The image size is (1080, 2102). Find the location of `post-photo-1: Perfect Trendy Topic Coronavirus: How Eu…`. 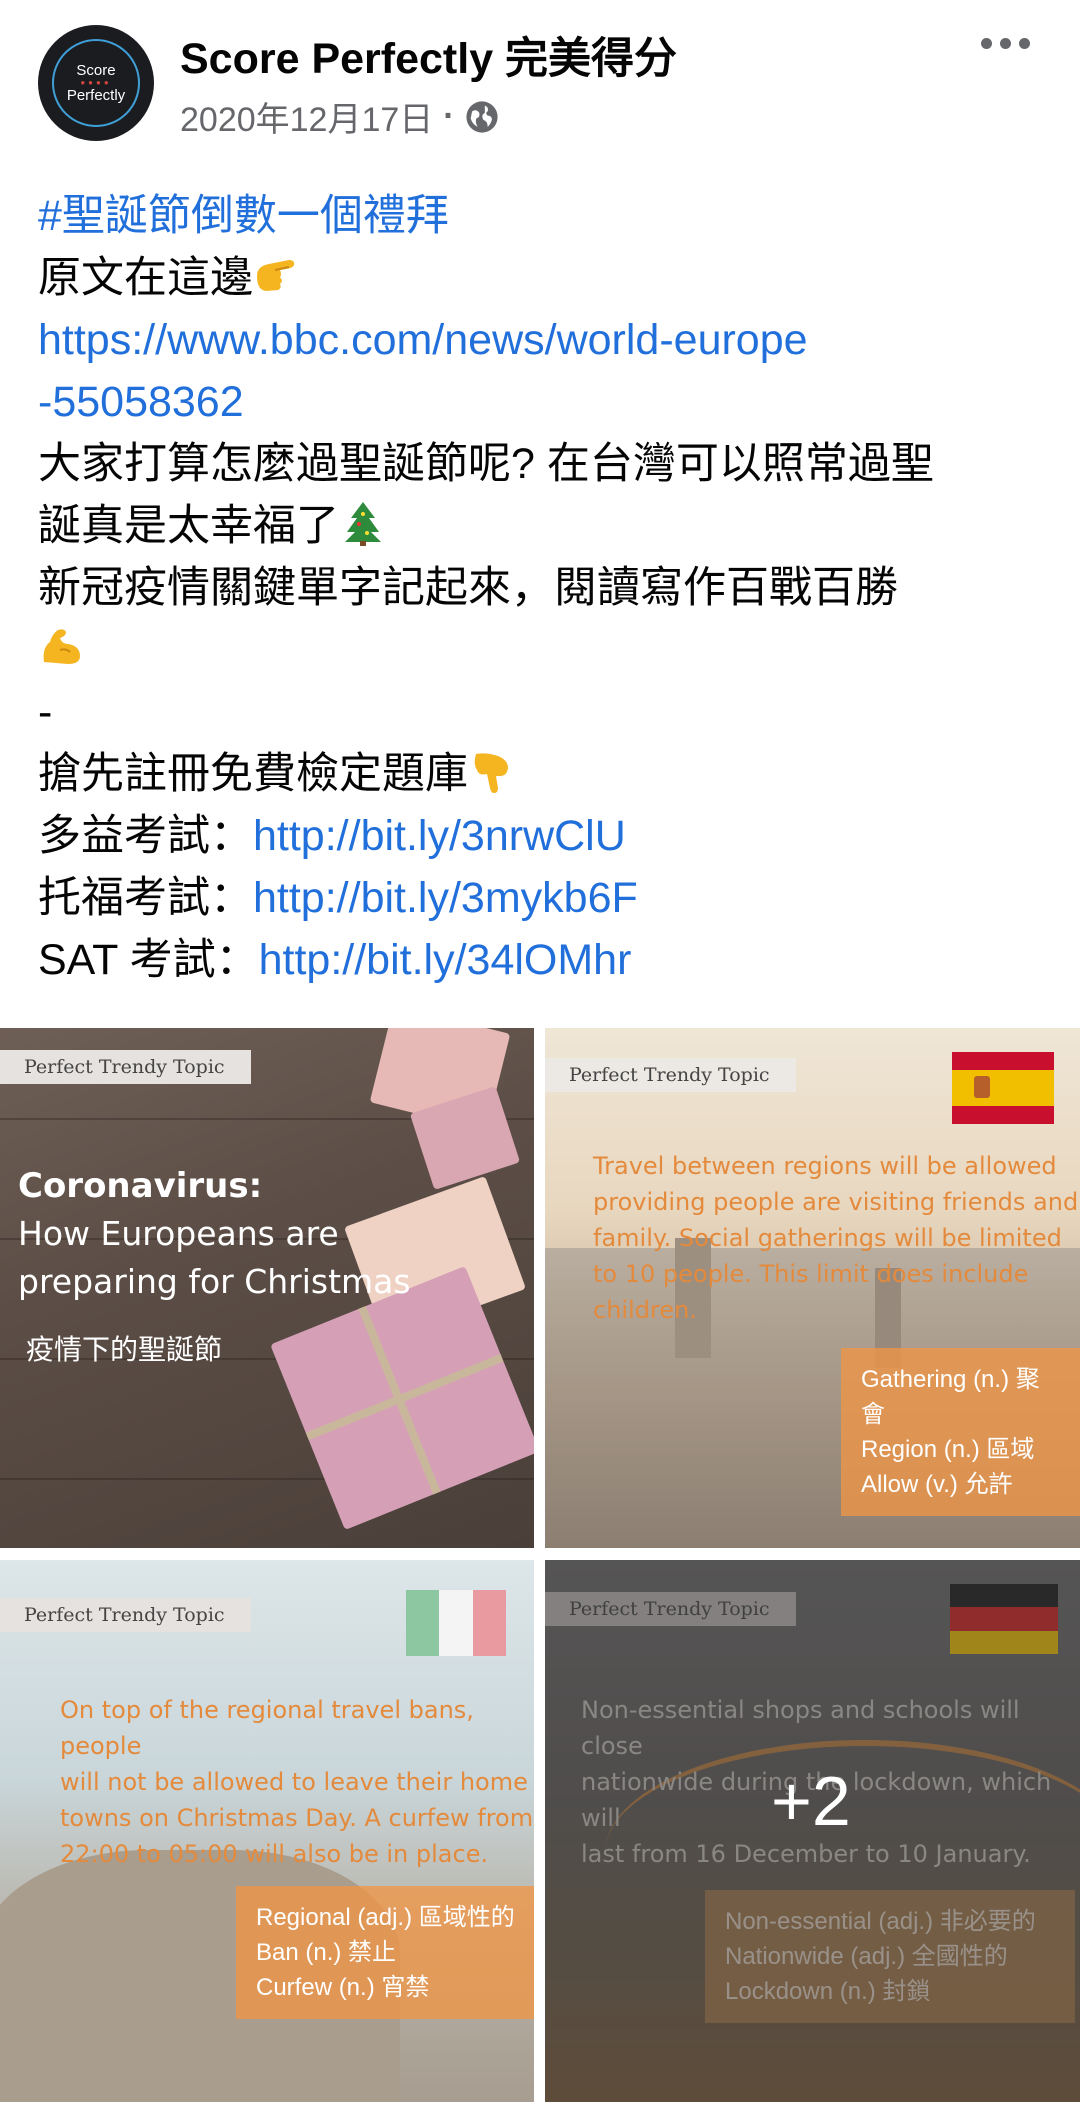

post-photo-1: Perfect Trendy Topic Coronavirus: How Eu… is located at coordinates (267, 1288).